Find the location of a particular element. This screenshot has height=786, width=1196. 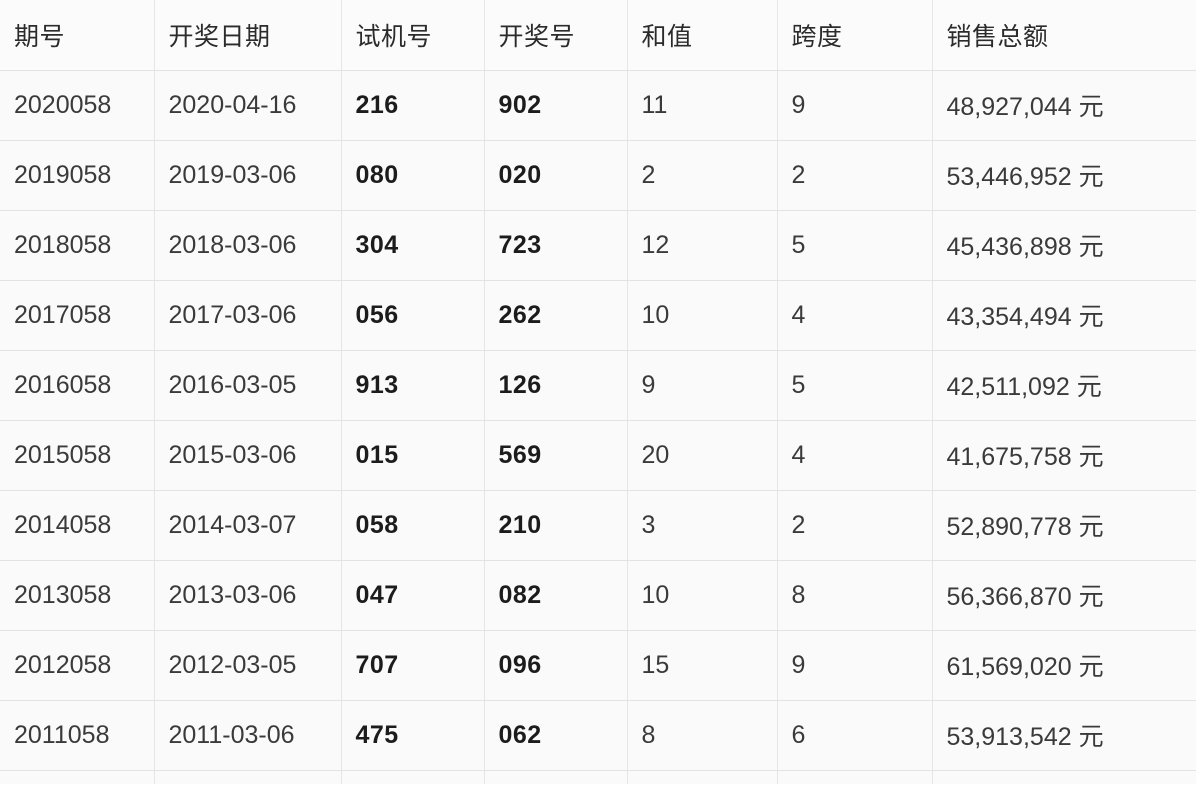

table-header-row: 期号 开奖日期 试机号 开奖号 和值 跨度 销售总额 is located at coordinates (598, 35).